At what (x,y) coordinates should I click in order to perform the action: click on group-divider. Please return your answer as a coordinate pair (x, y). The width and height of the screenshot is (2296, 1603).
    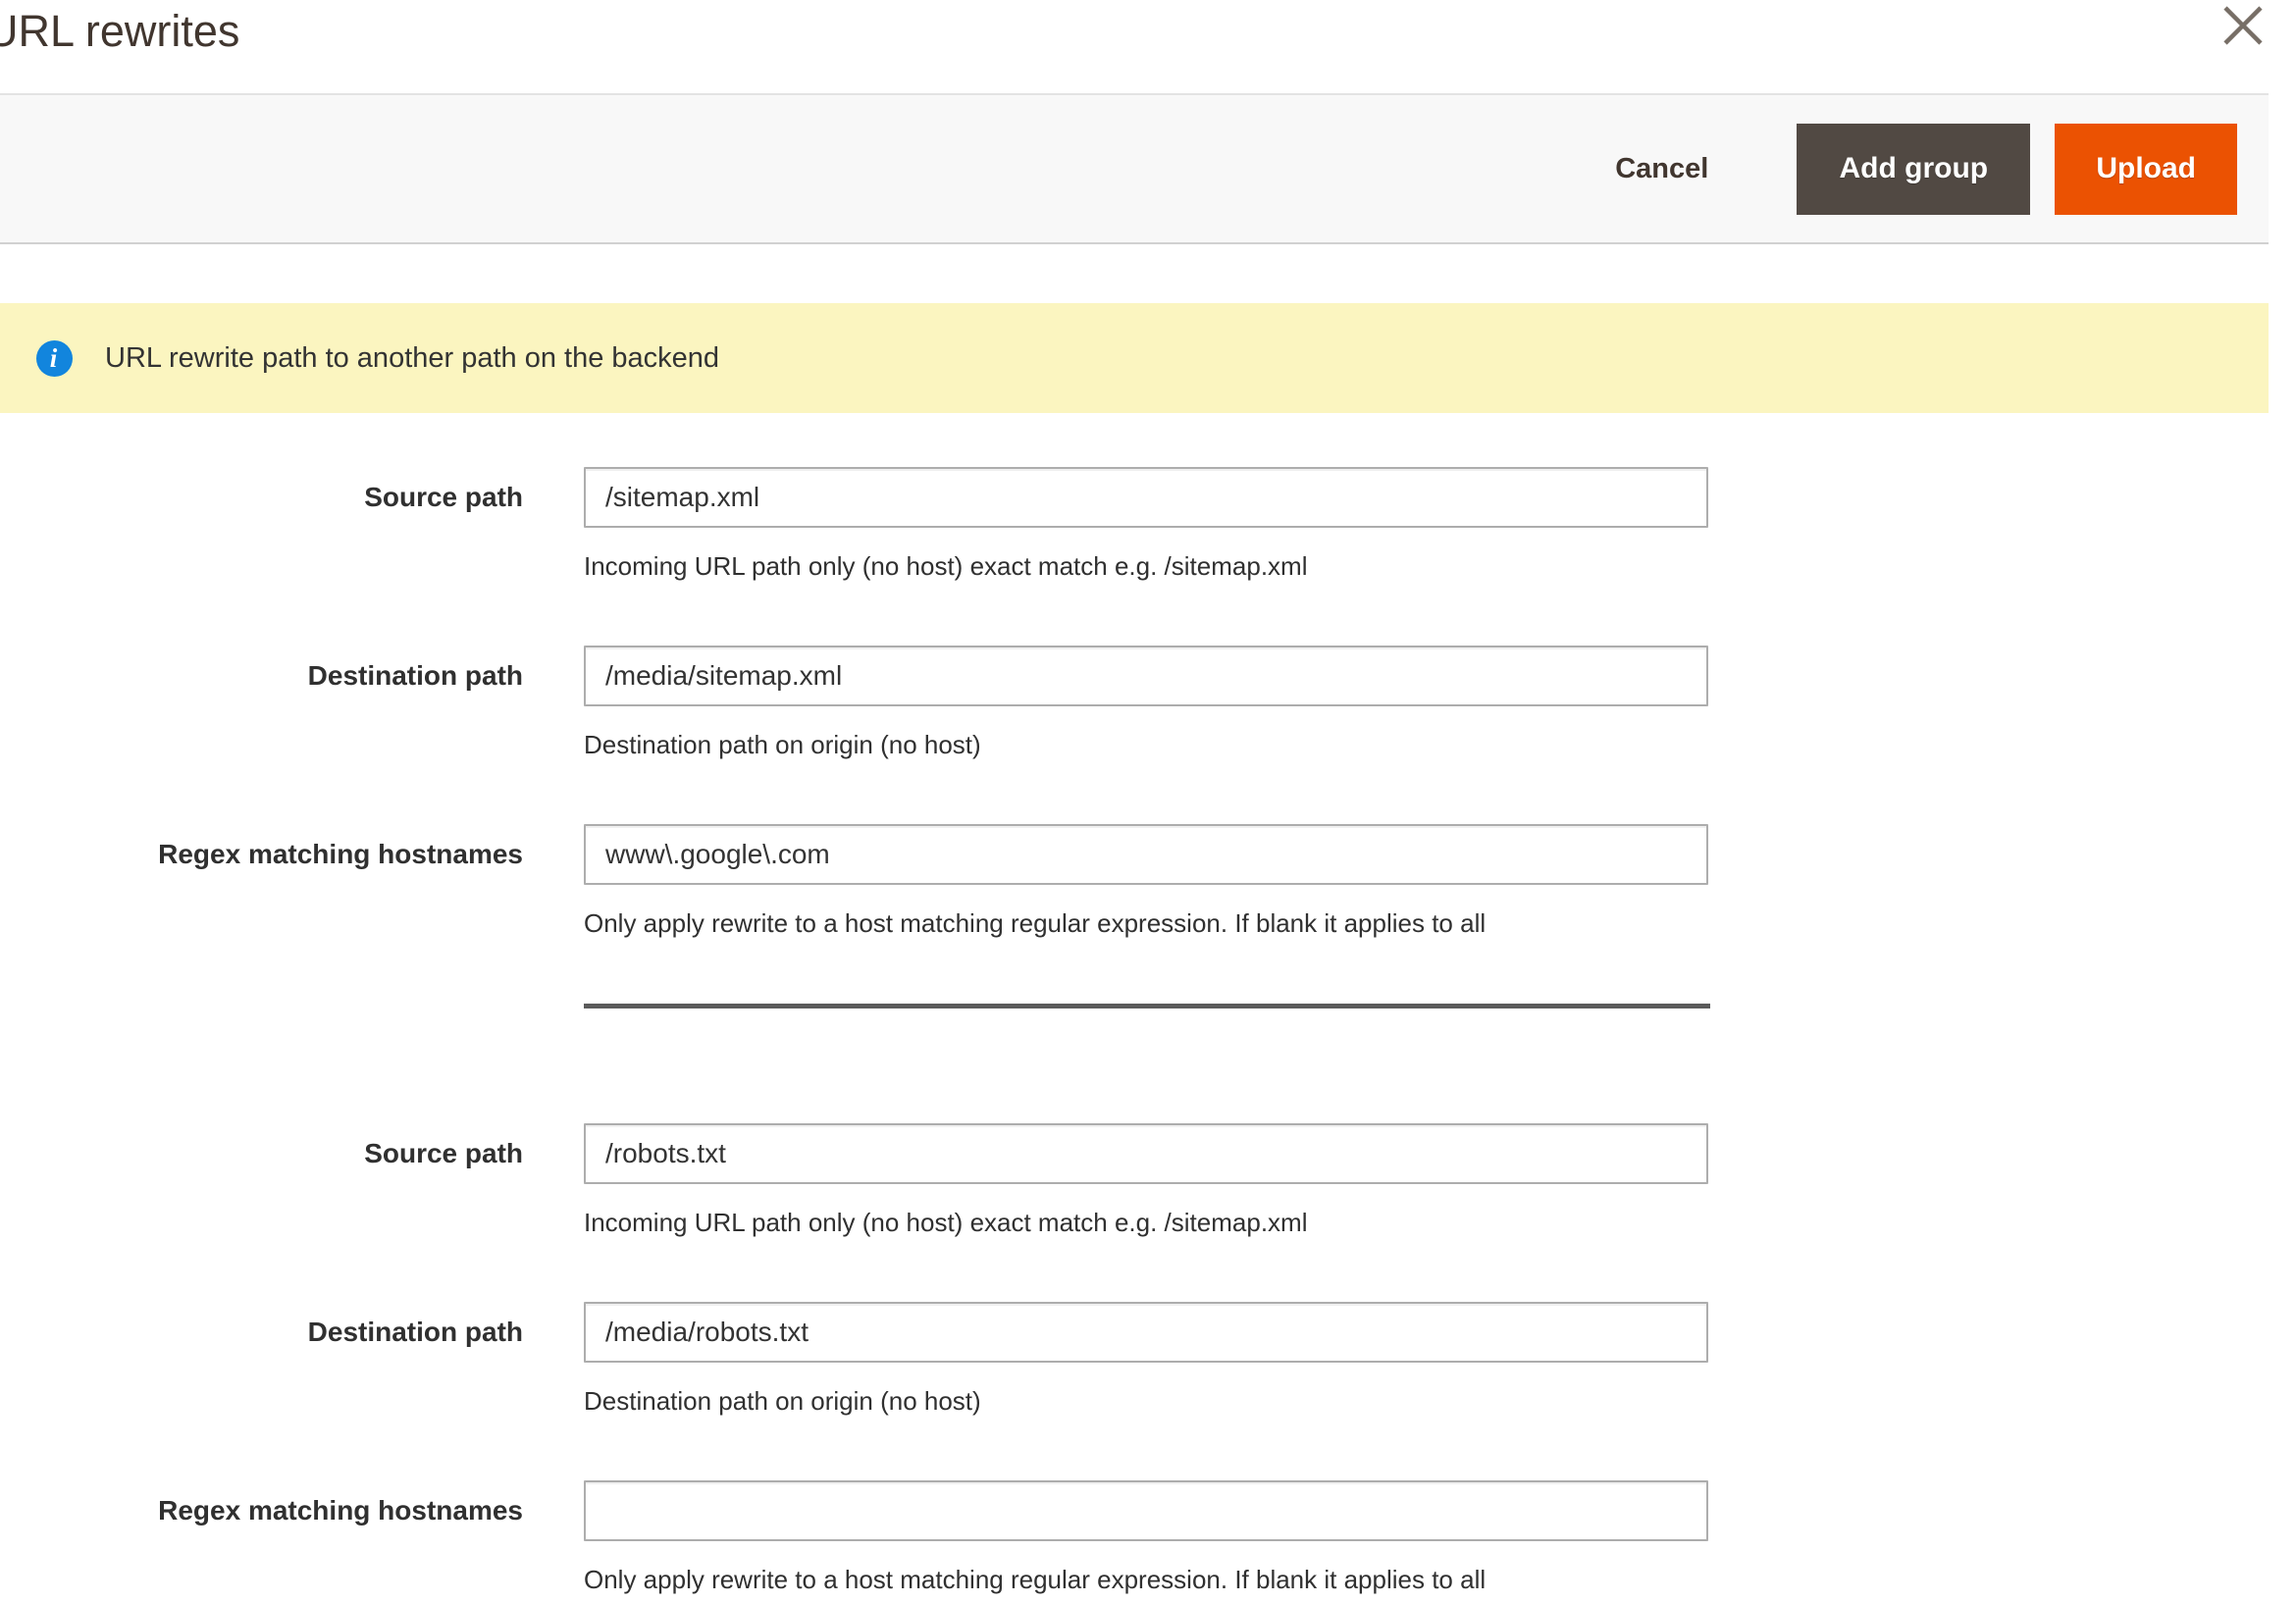
    Looking at the image, I should click on (1147, 1006).